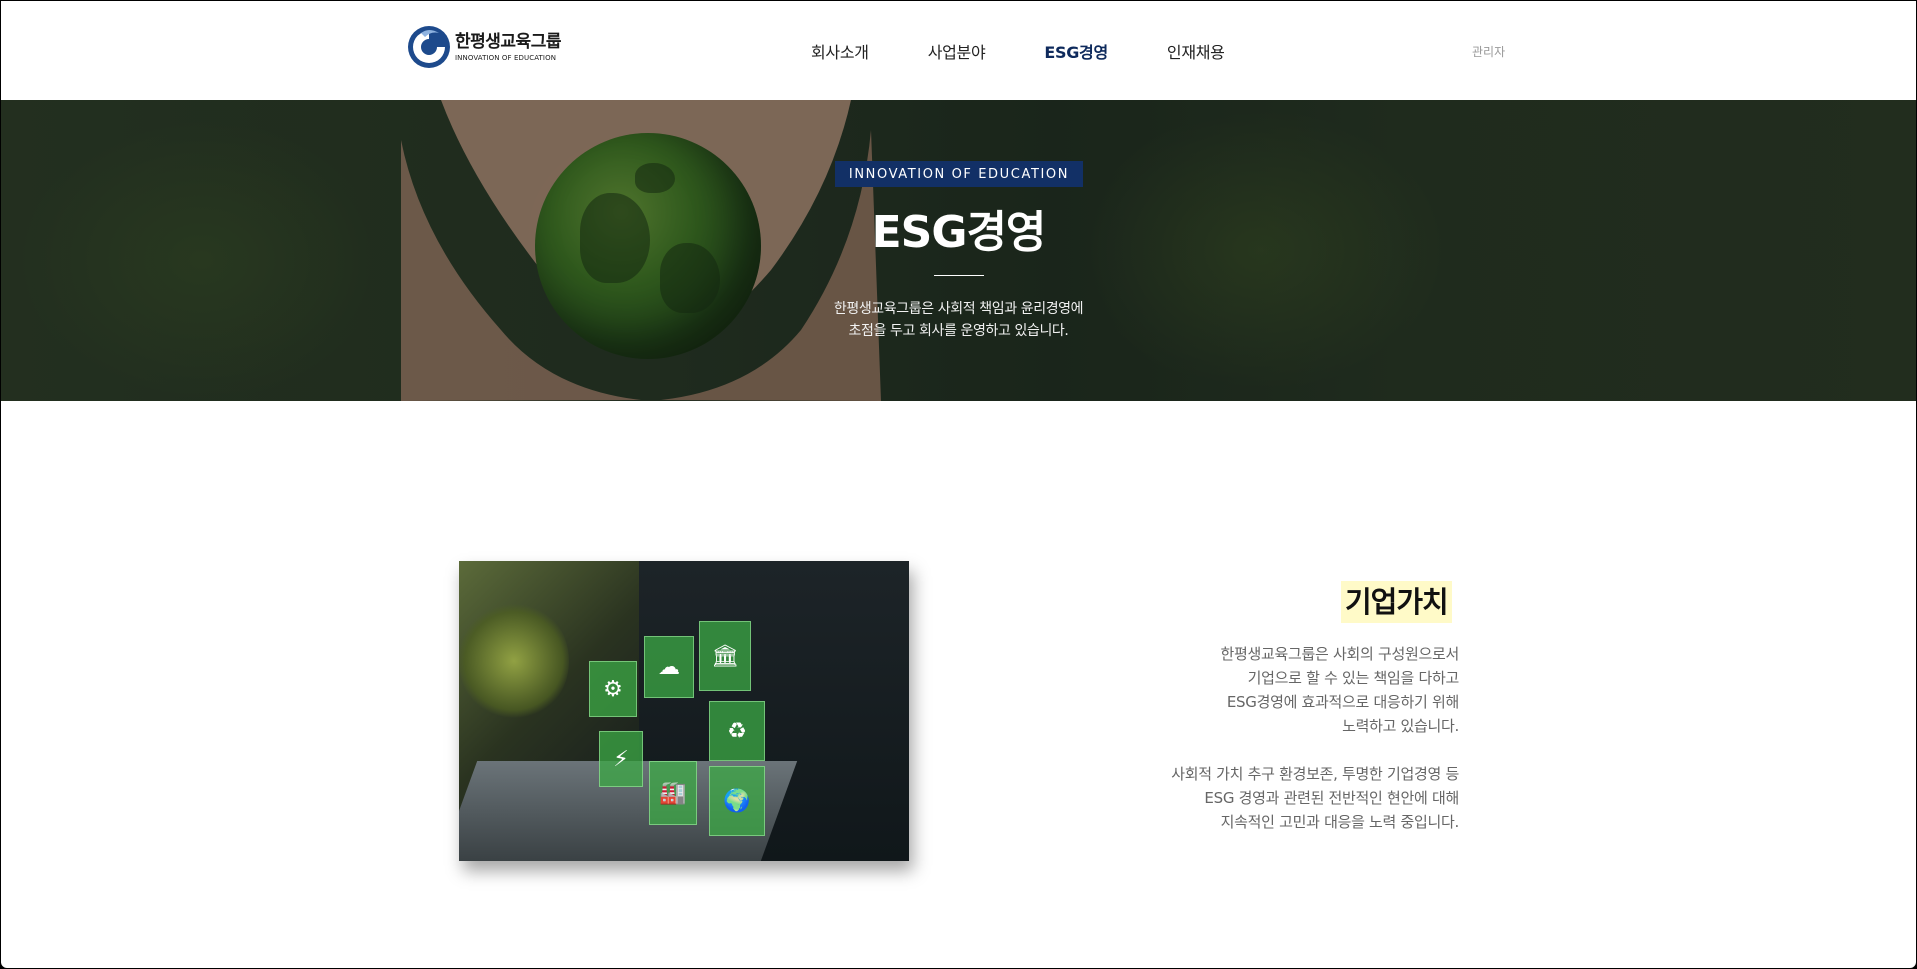  Describe the element at coordinates (958, 331) in the screenshot. I see `hero-desc-line2: 초점을 두고 회사를 운영하고 있습니다.` at that location.